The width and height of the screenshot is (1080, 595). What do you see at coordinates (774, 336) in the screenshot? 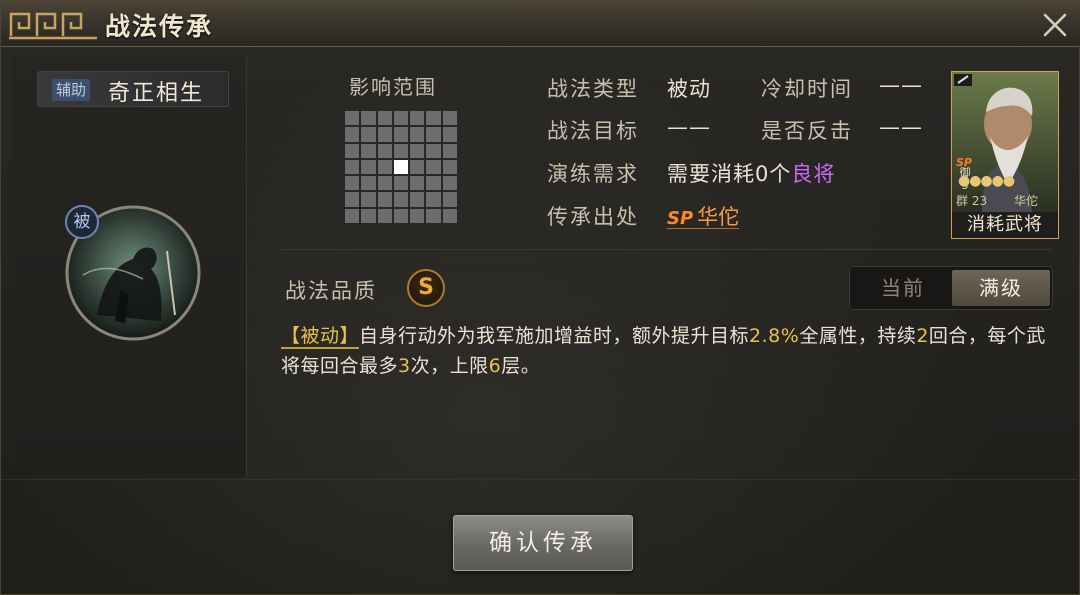
I see `description-num-1: 2.8%` at bounding box center [774, 336].